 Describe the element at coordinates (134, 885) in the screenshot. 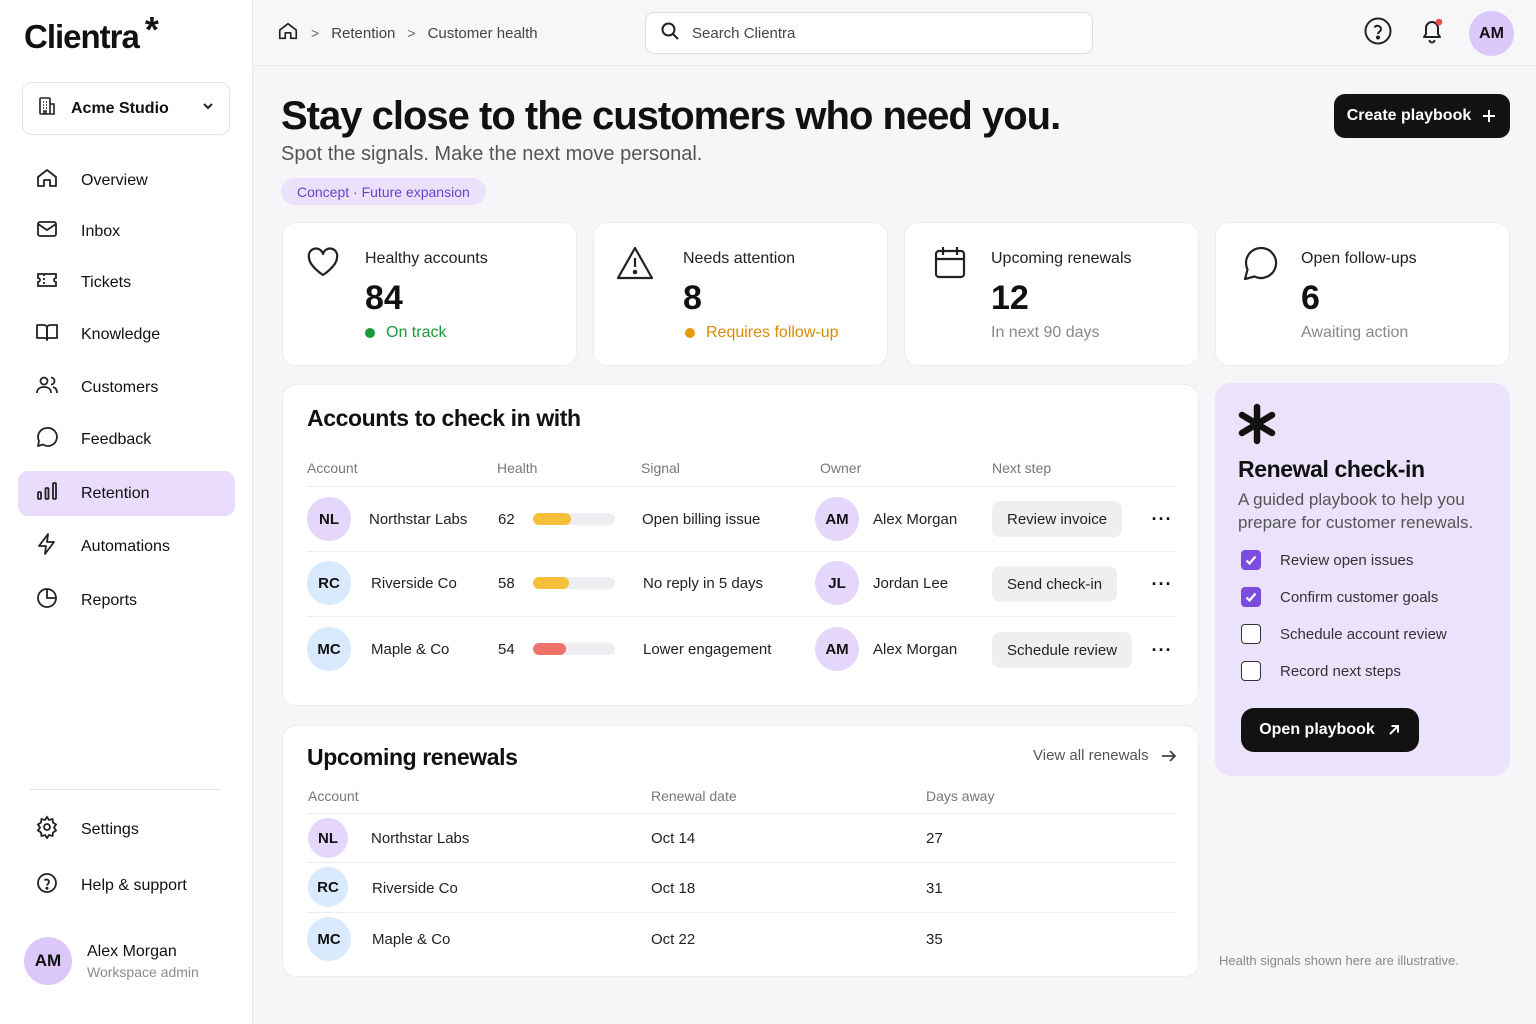

I see `sidebar-item-label: Help & support` at that location.